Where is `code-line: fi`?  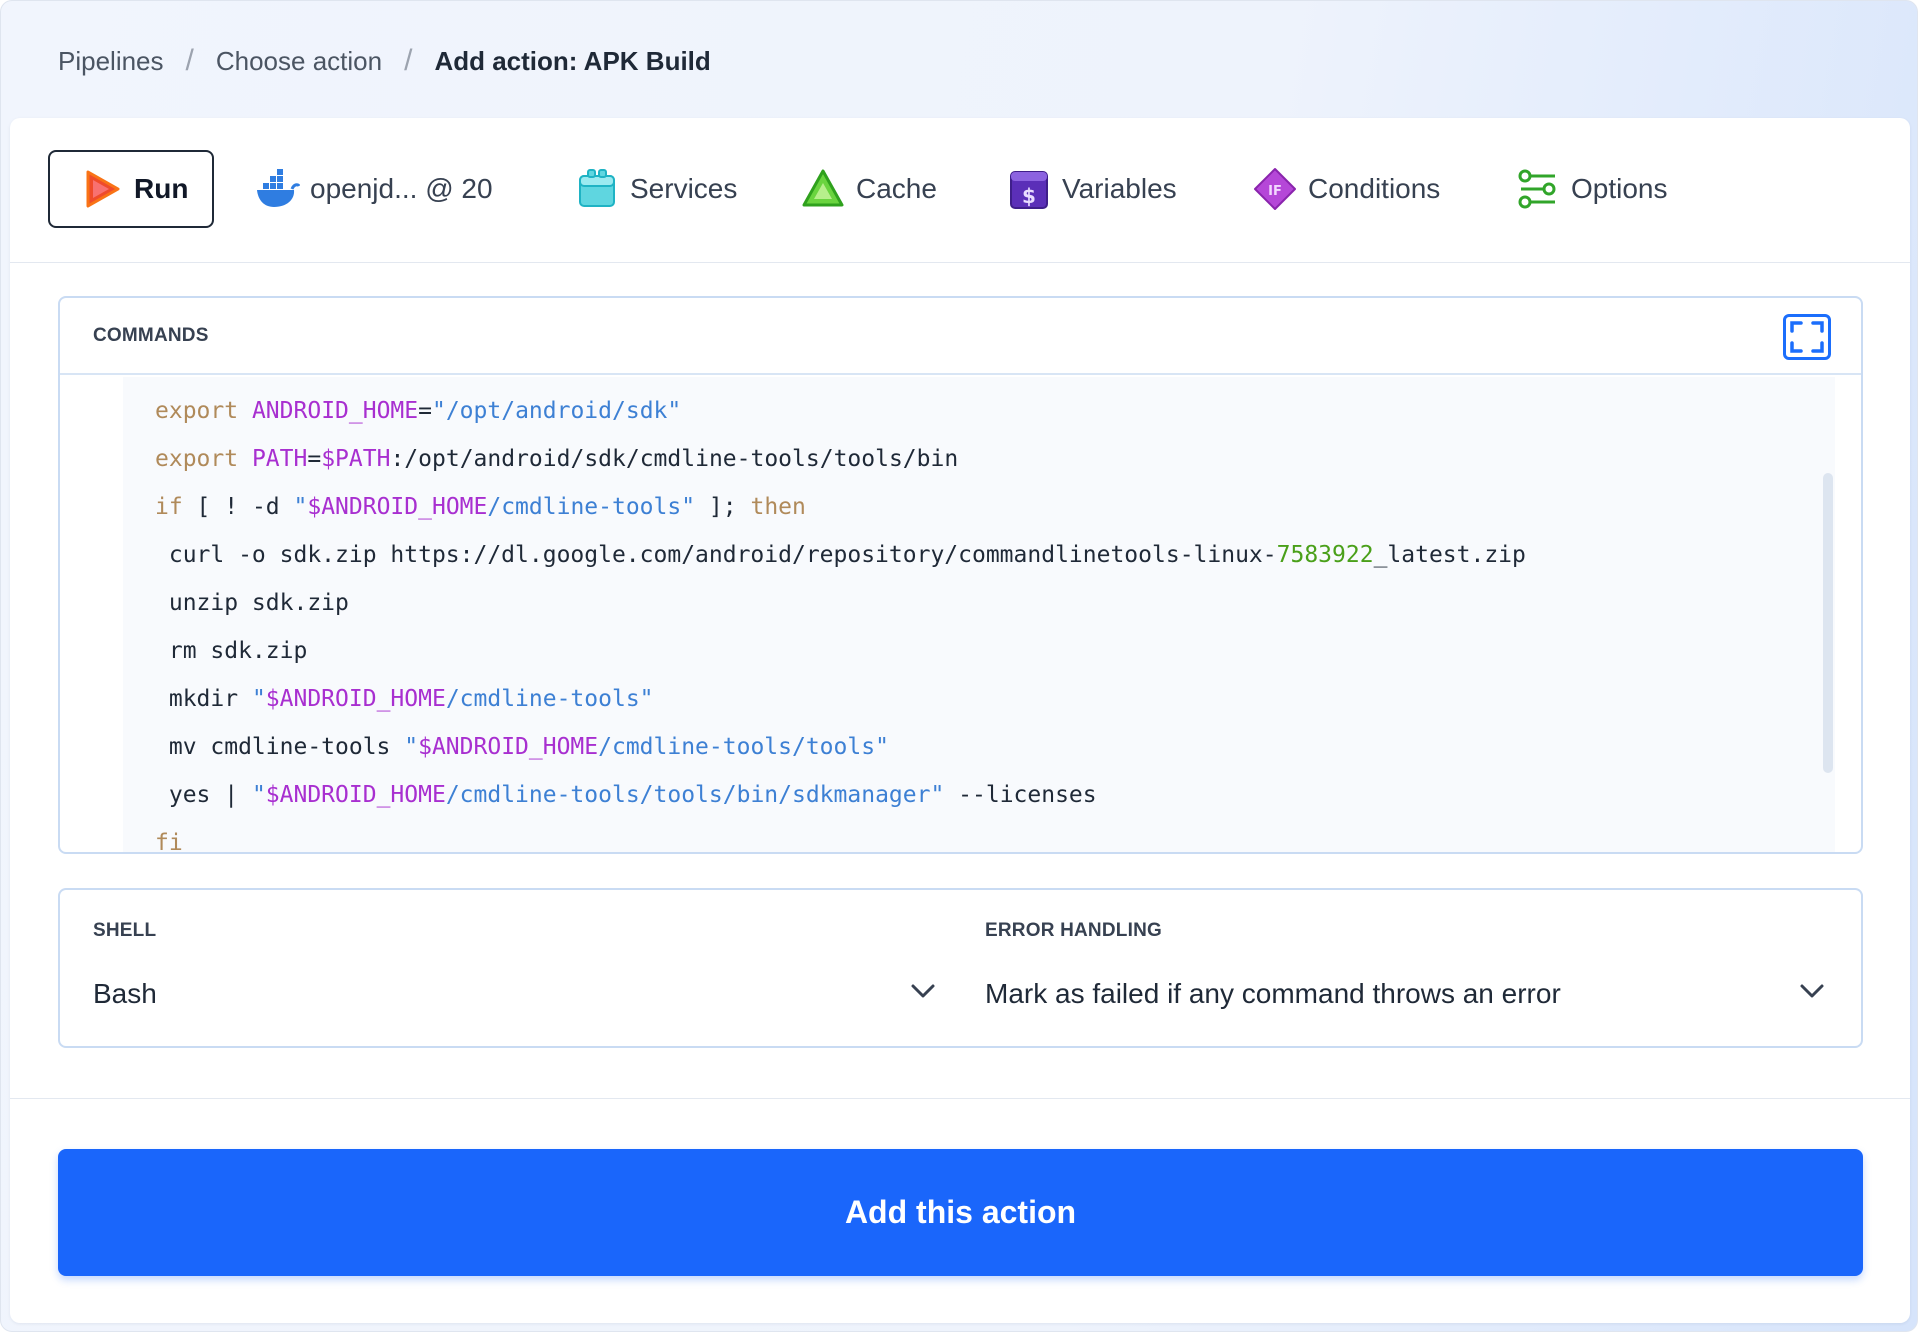 code-line: fi is located at coordinates (840, 836).